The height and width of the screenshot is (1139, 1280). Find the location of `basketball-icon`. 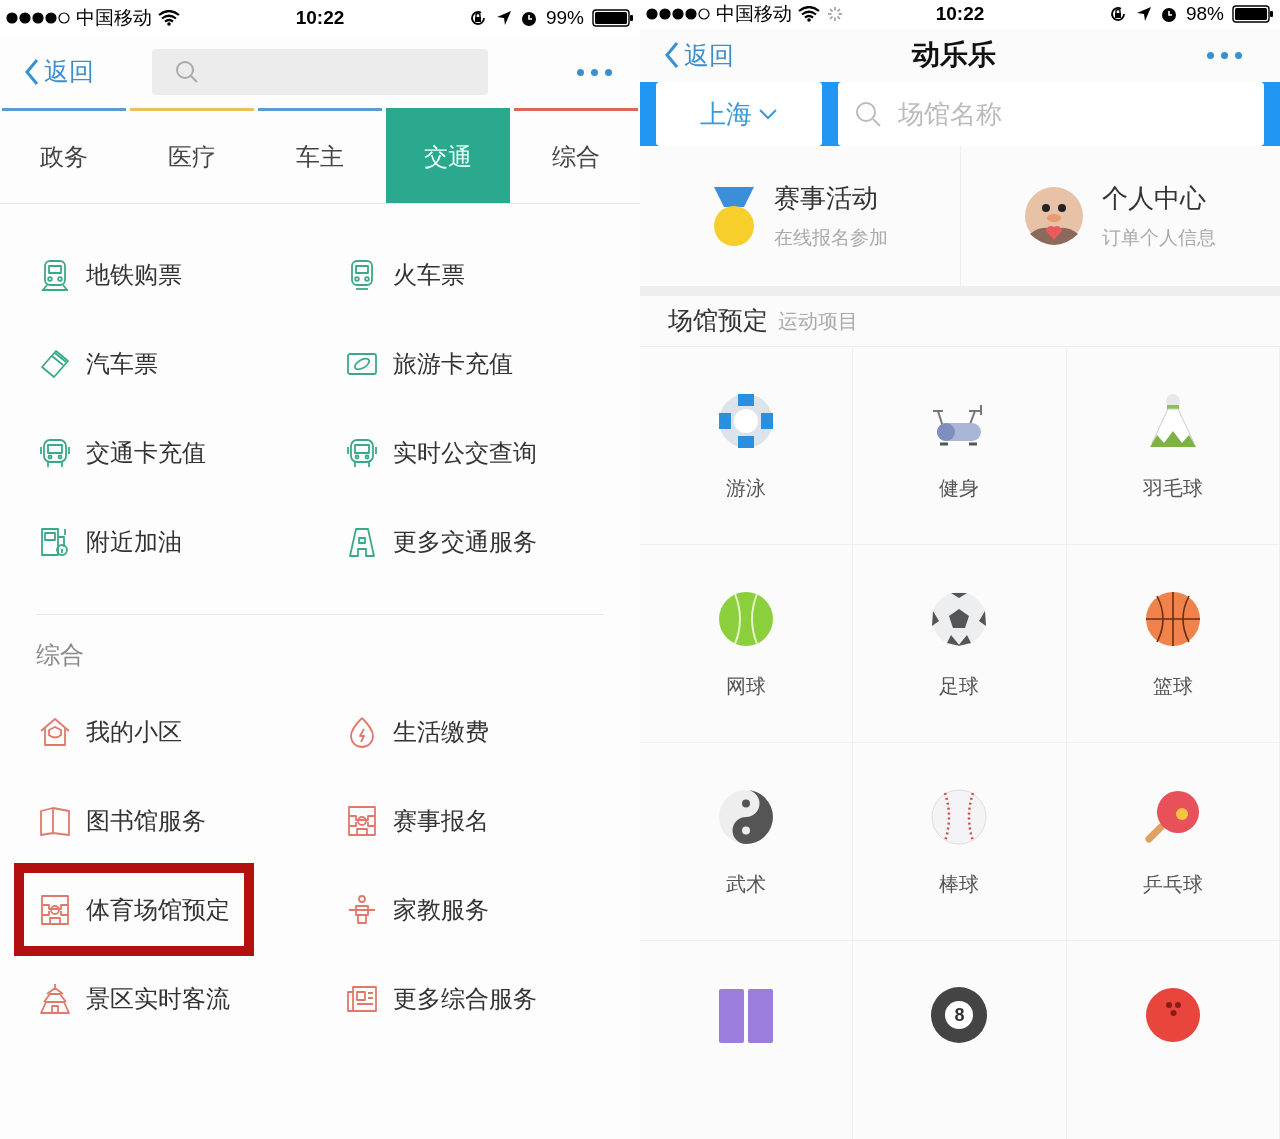

basketball-icon is located at coordinates (1172, 619).